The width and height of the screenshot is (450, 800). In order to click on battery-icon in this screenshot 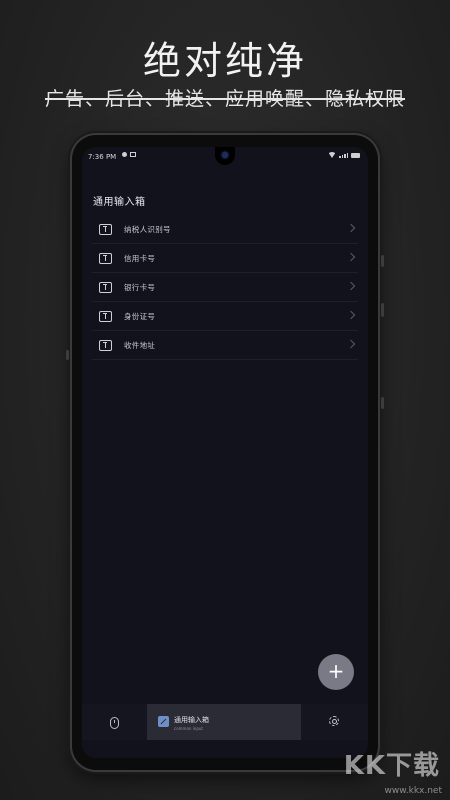, I will do `click(355, 155)`.